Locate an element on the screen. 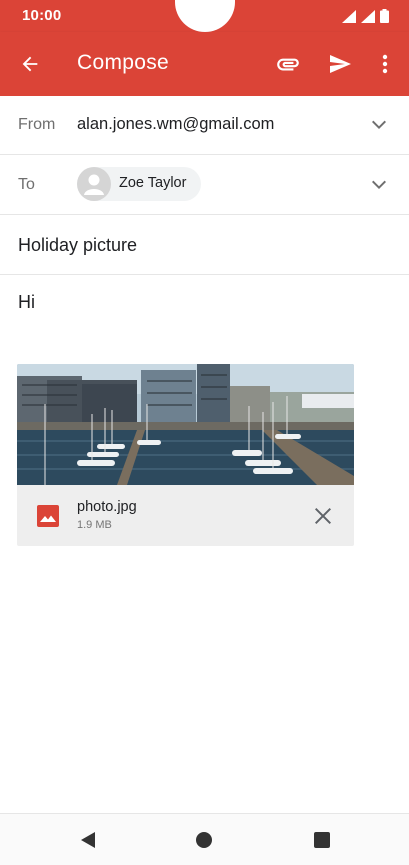 The image size is (409, 865). subject-text: Holiday picture is located at coordinates (78, 245).